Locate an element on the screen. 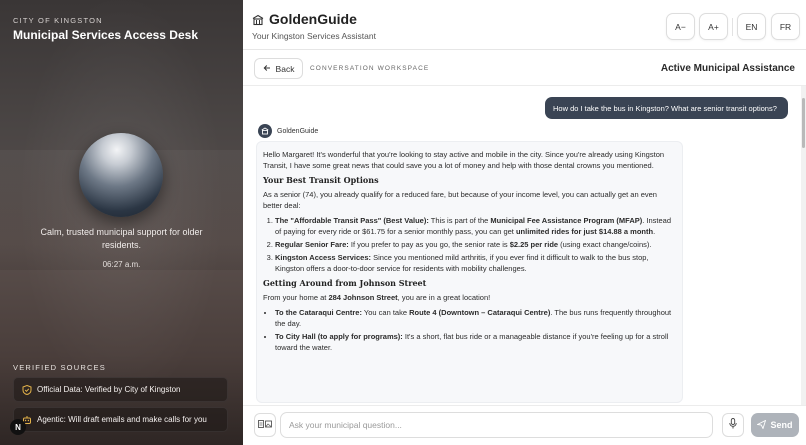 The image size is (806, 445). building-icon is located at coordinates (258, 19).